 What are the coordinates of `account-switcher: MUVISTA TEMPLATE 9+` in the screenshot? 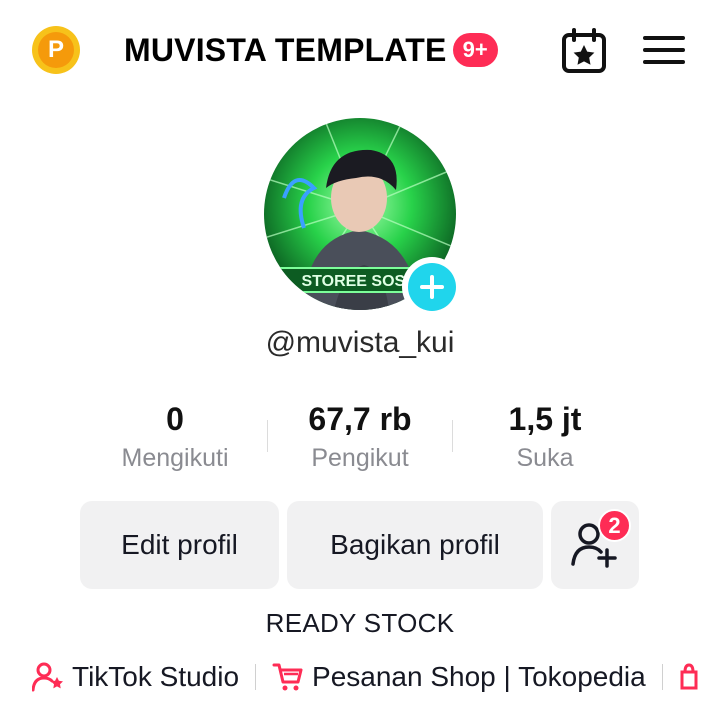 It's located at (311, 50).